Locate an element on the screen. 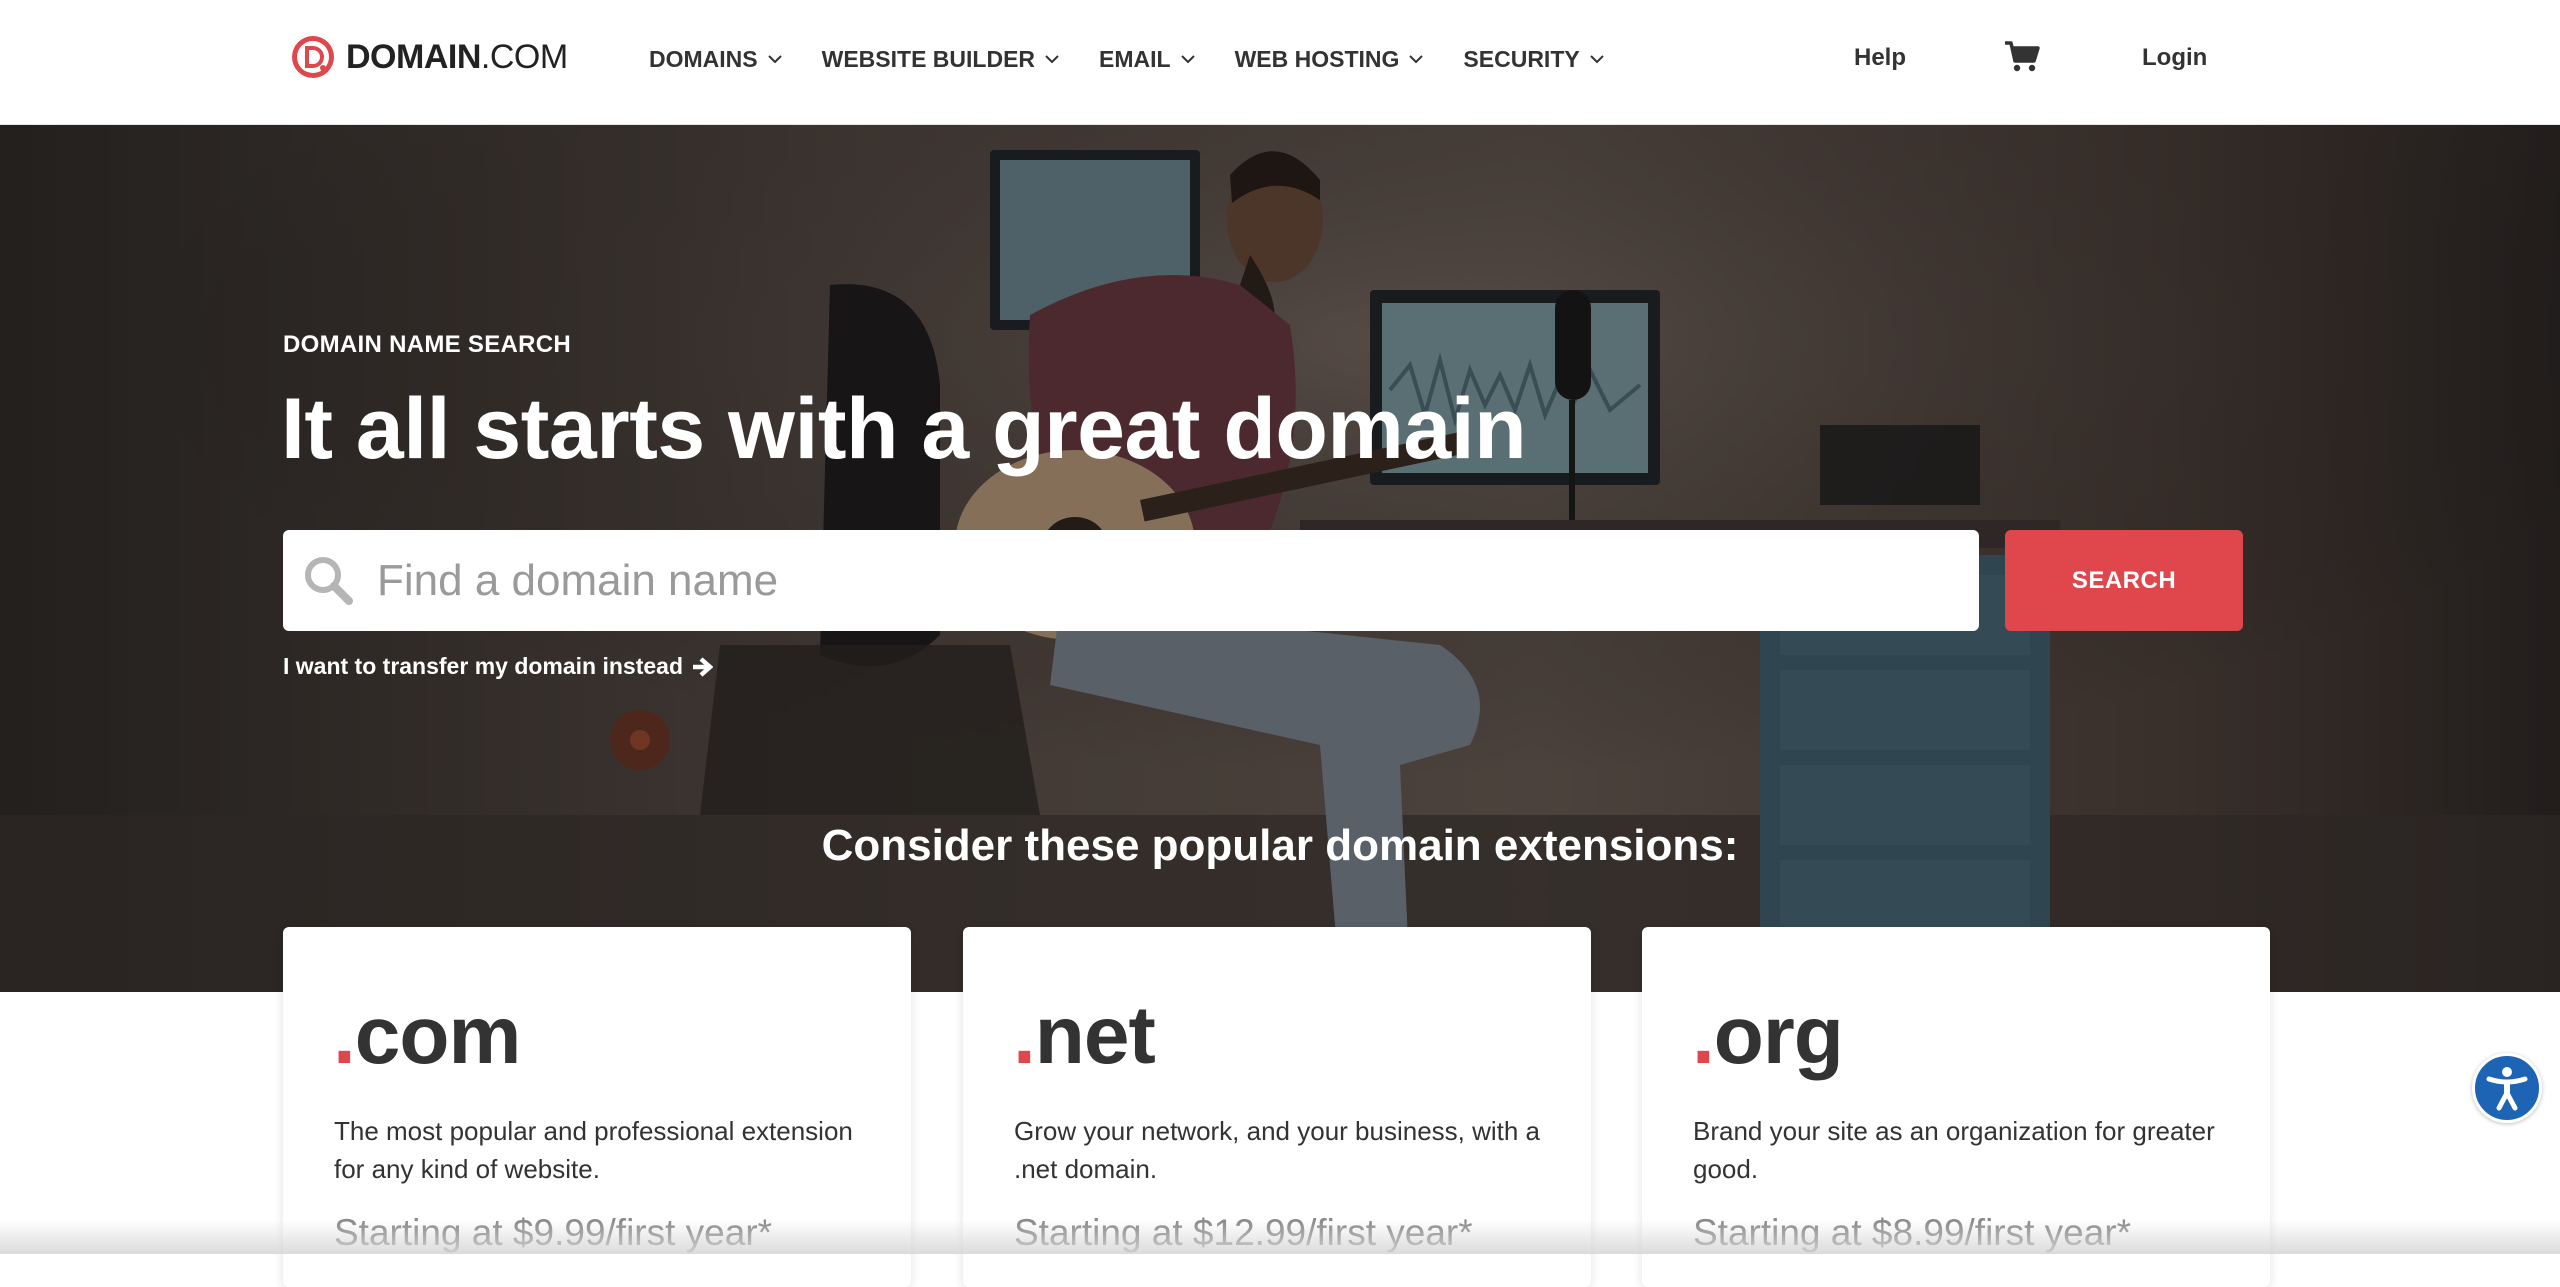 The image size is (2560, 1287). accessibility-icon is located at coordinates (2507, 1089).